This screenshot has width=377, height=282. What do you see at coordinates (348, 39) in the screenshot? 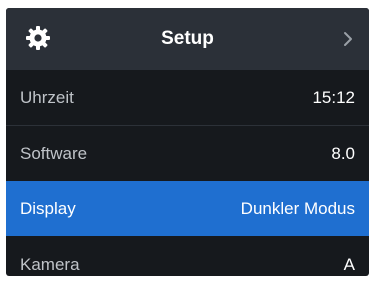
I see `chevron-right-icon` at bounding box center [348, 39].